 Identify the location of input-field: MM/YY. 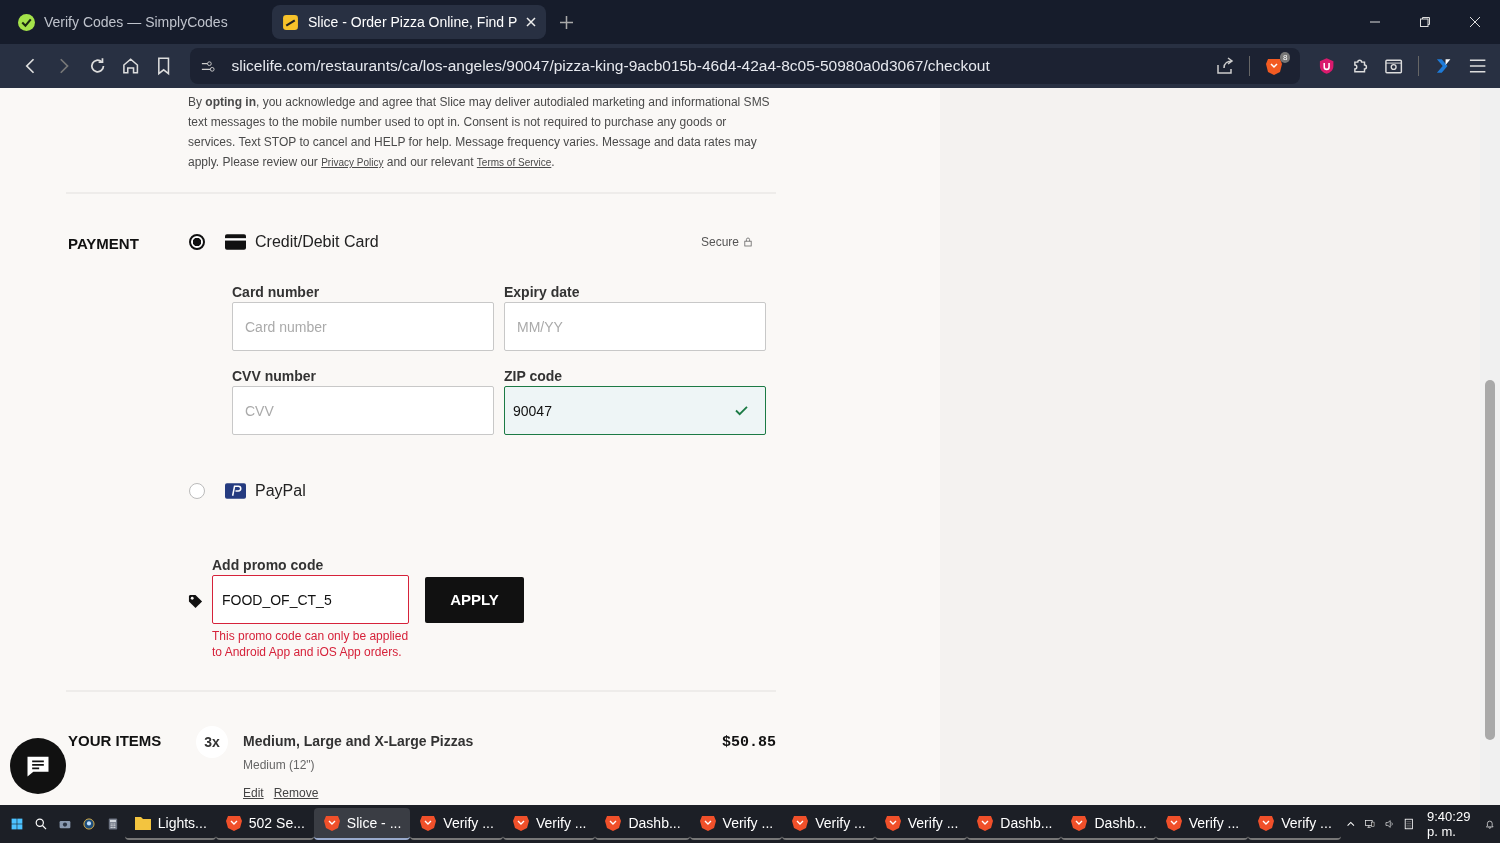
(635, 326).